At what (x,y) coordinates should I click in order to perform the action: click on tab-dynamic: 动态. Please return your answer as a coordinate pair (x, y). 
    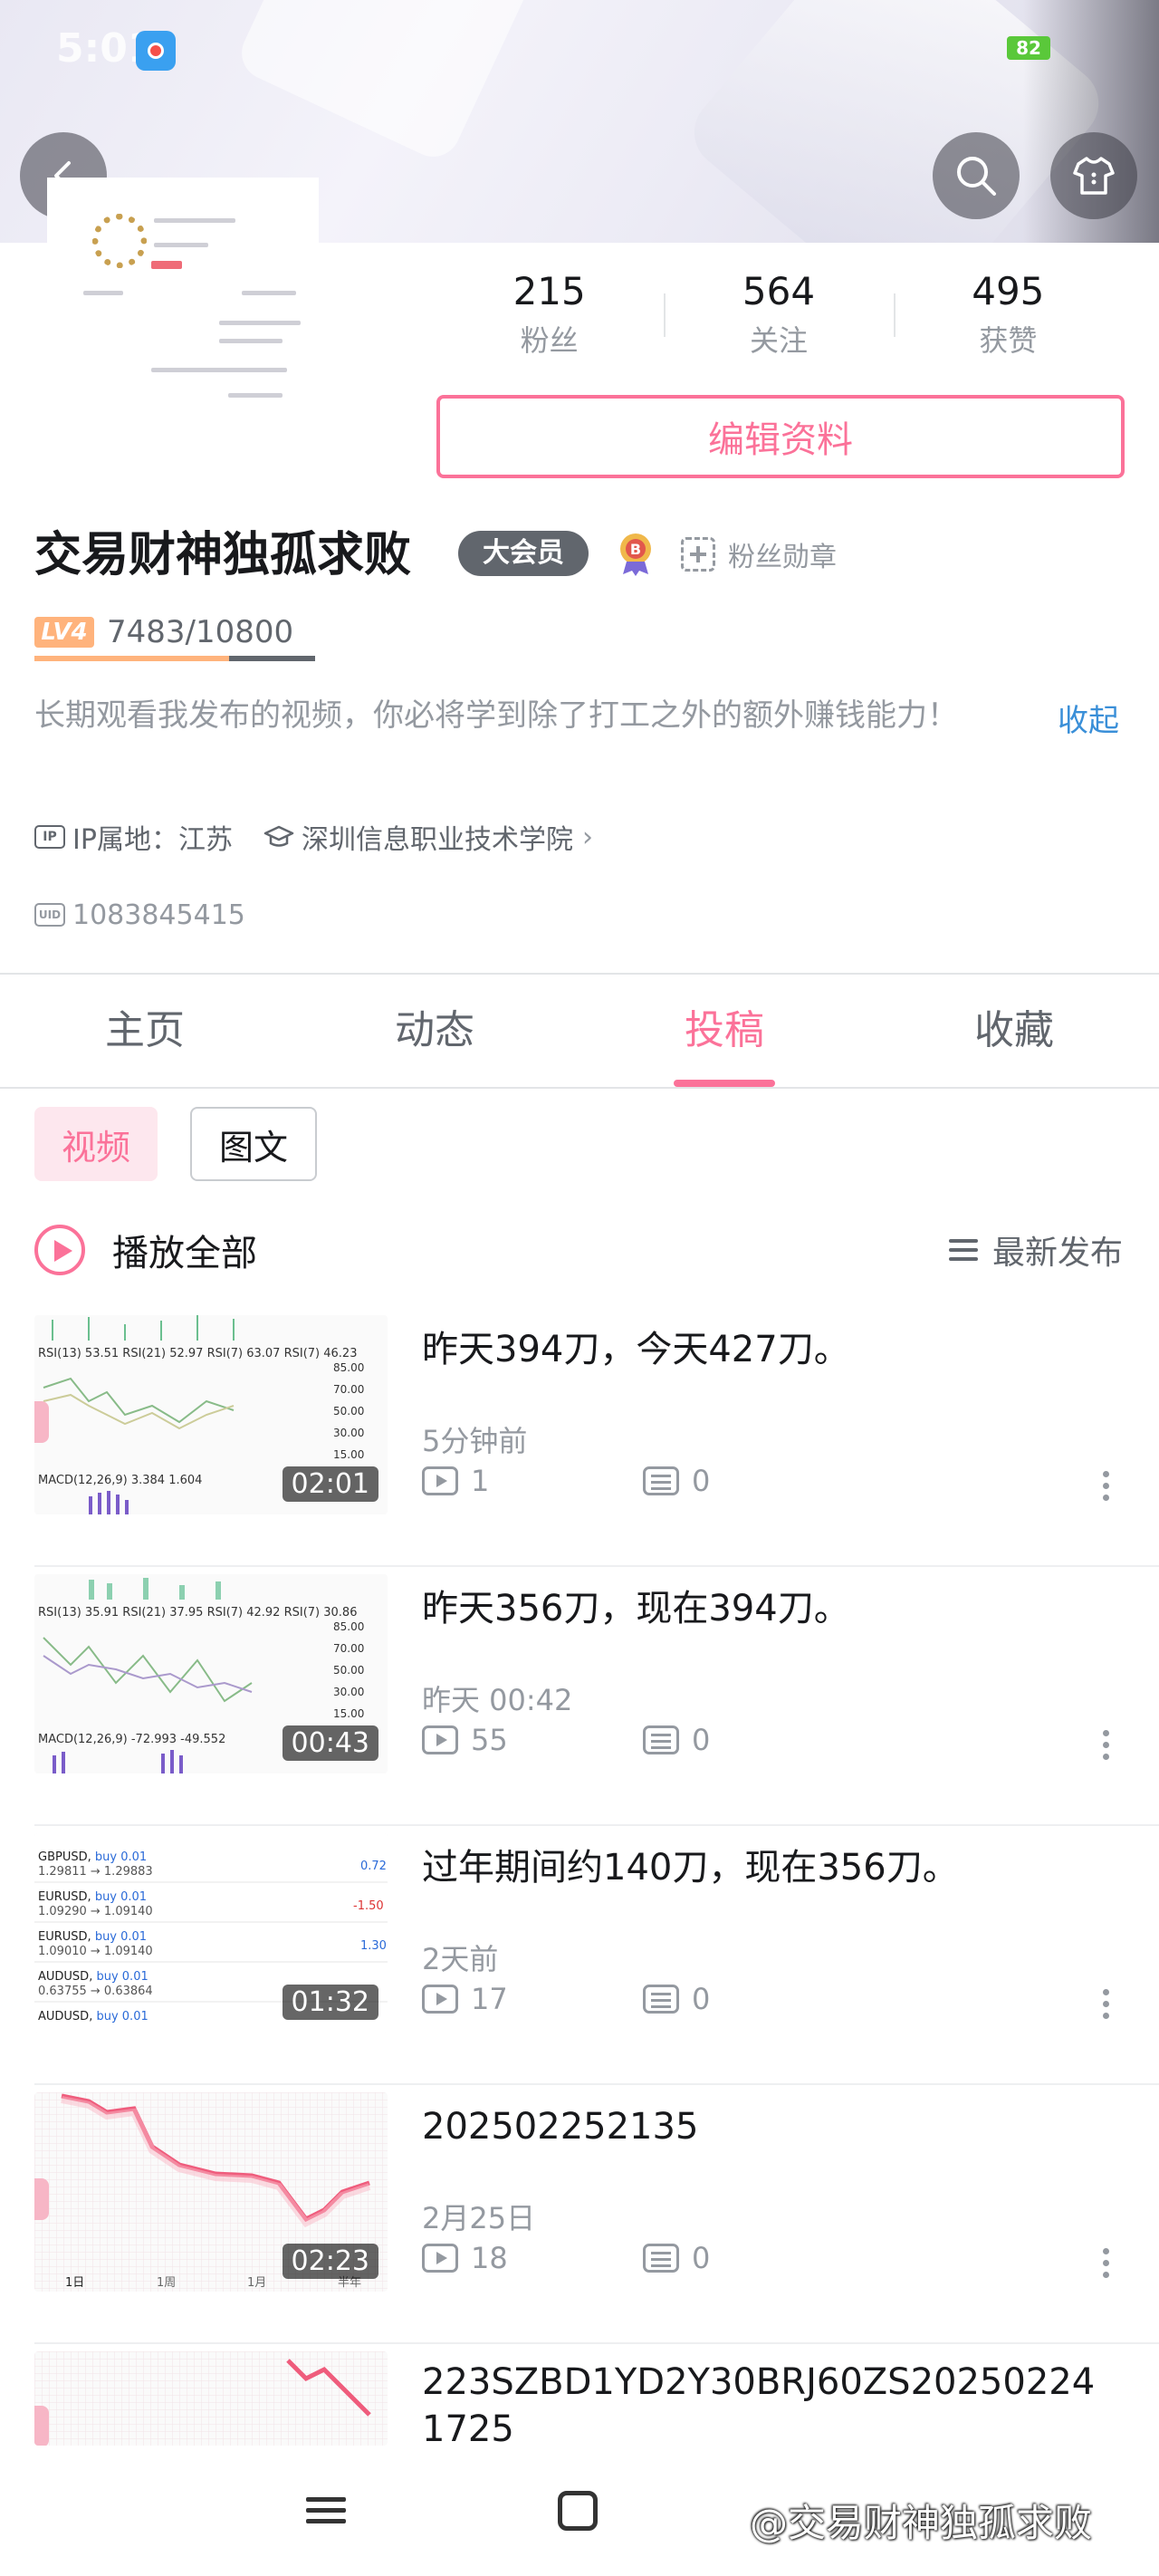
    Looking at the image, I should click on (435, 1031).